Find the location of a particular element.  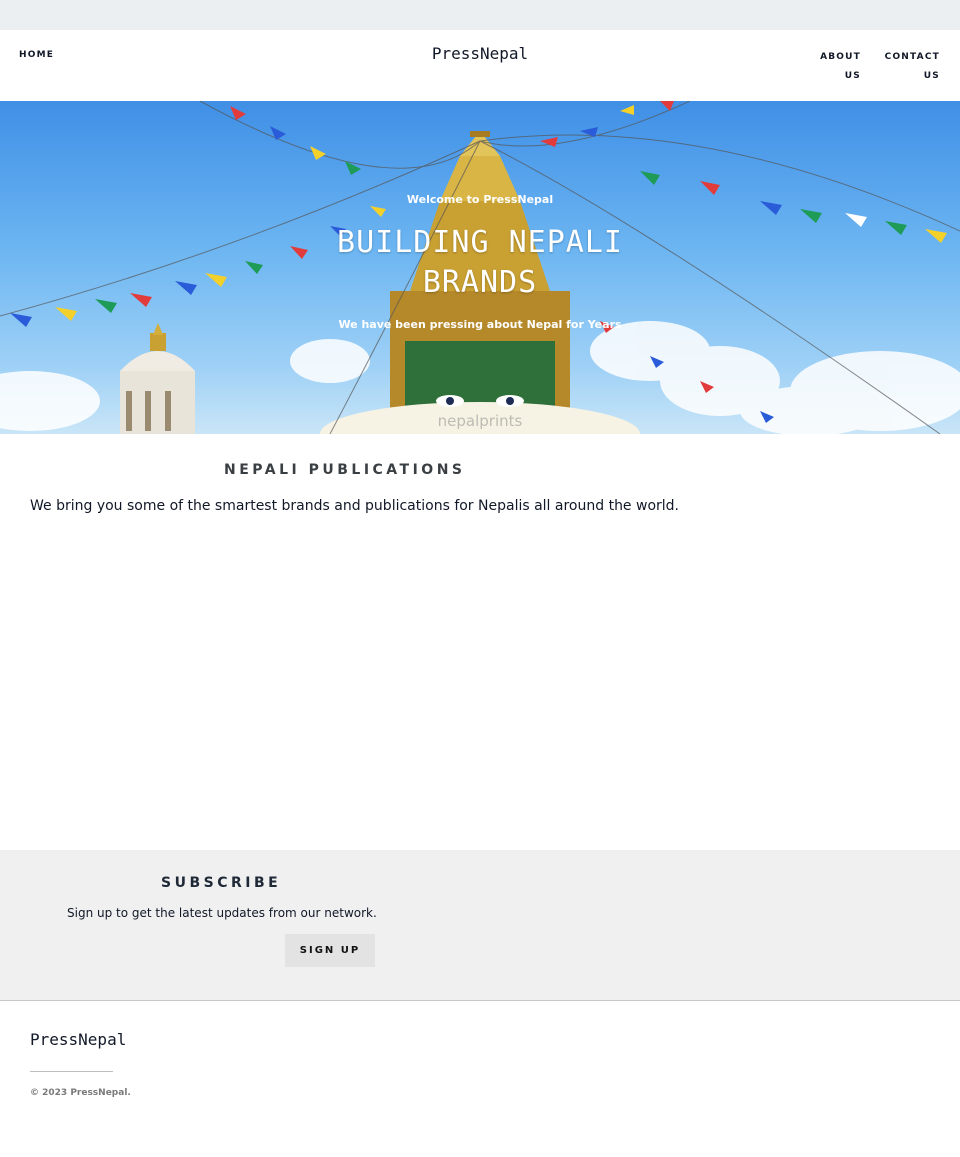

subscribe-heading: SUBSCRIBE is located at coordinates (221, 883).